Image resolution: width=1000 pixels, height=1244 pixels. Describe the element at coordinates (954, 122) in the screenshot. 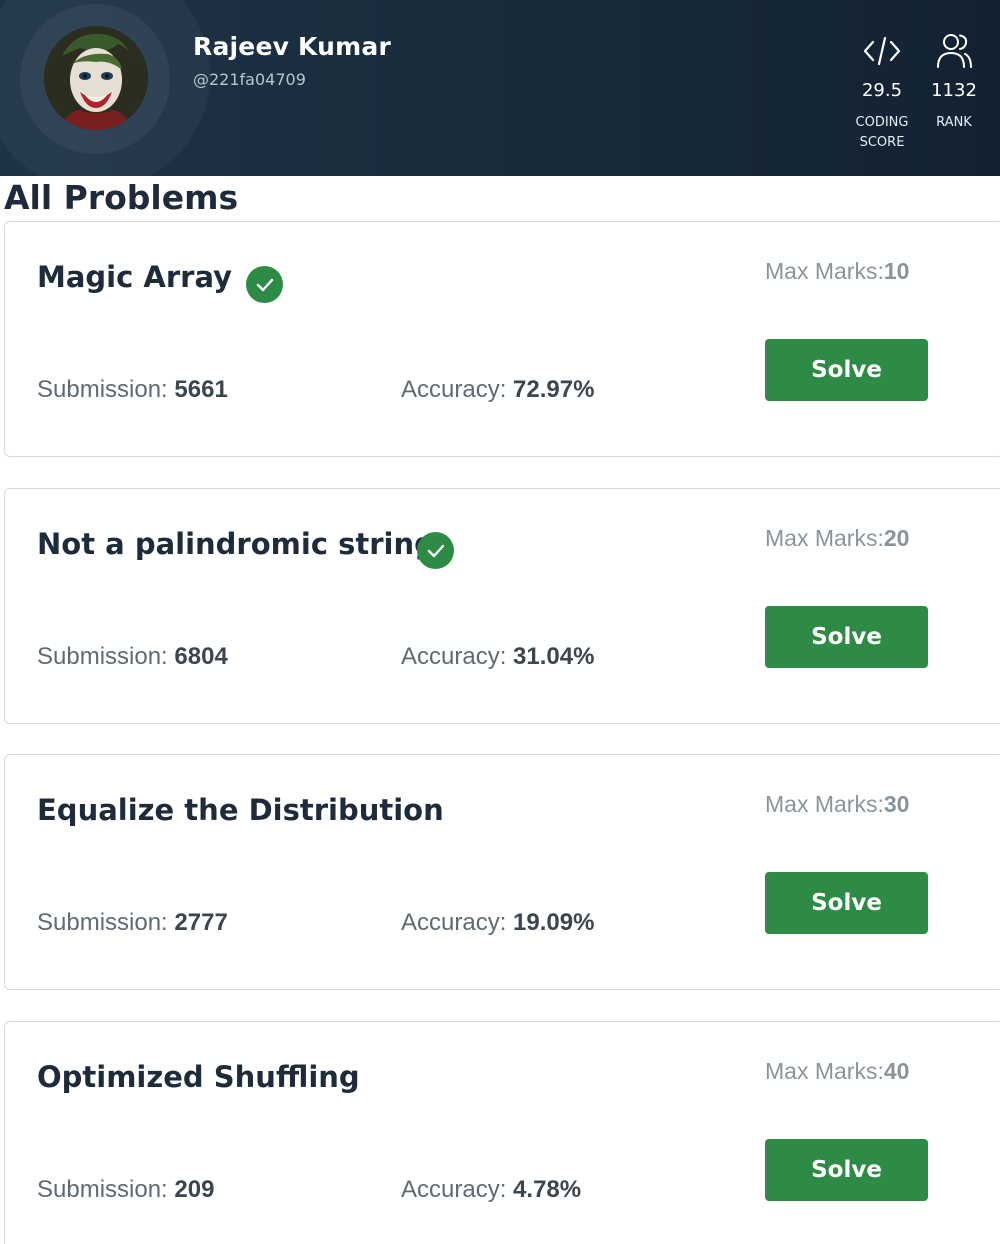

I see `rank-label: RANK` at that location.